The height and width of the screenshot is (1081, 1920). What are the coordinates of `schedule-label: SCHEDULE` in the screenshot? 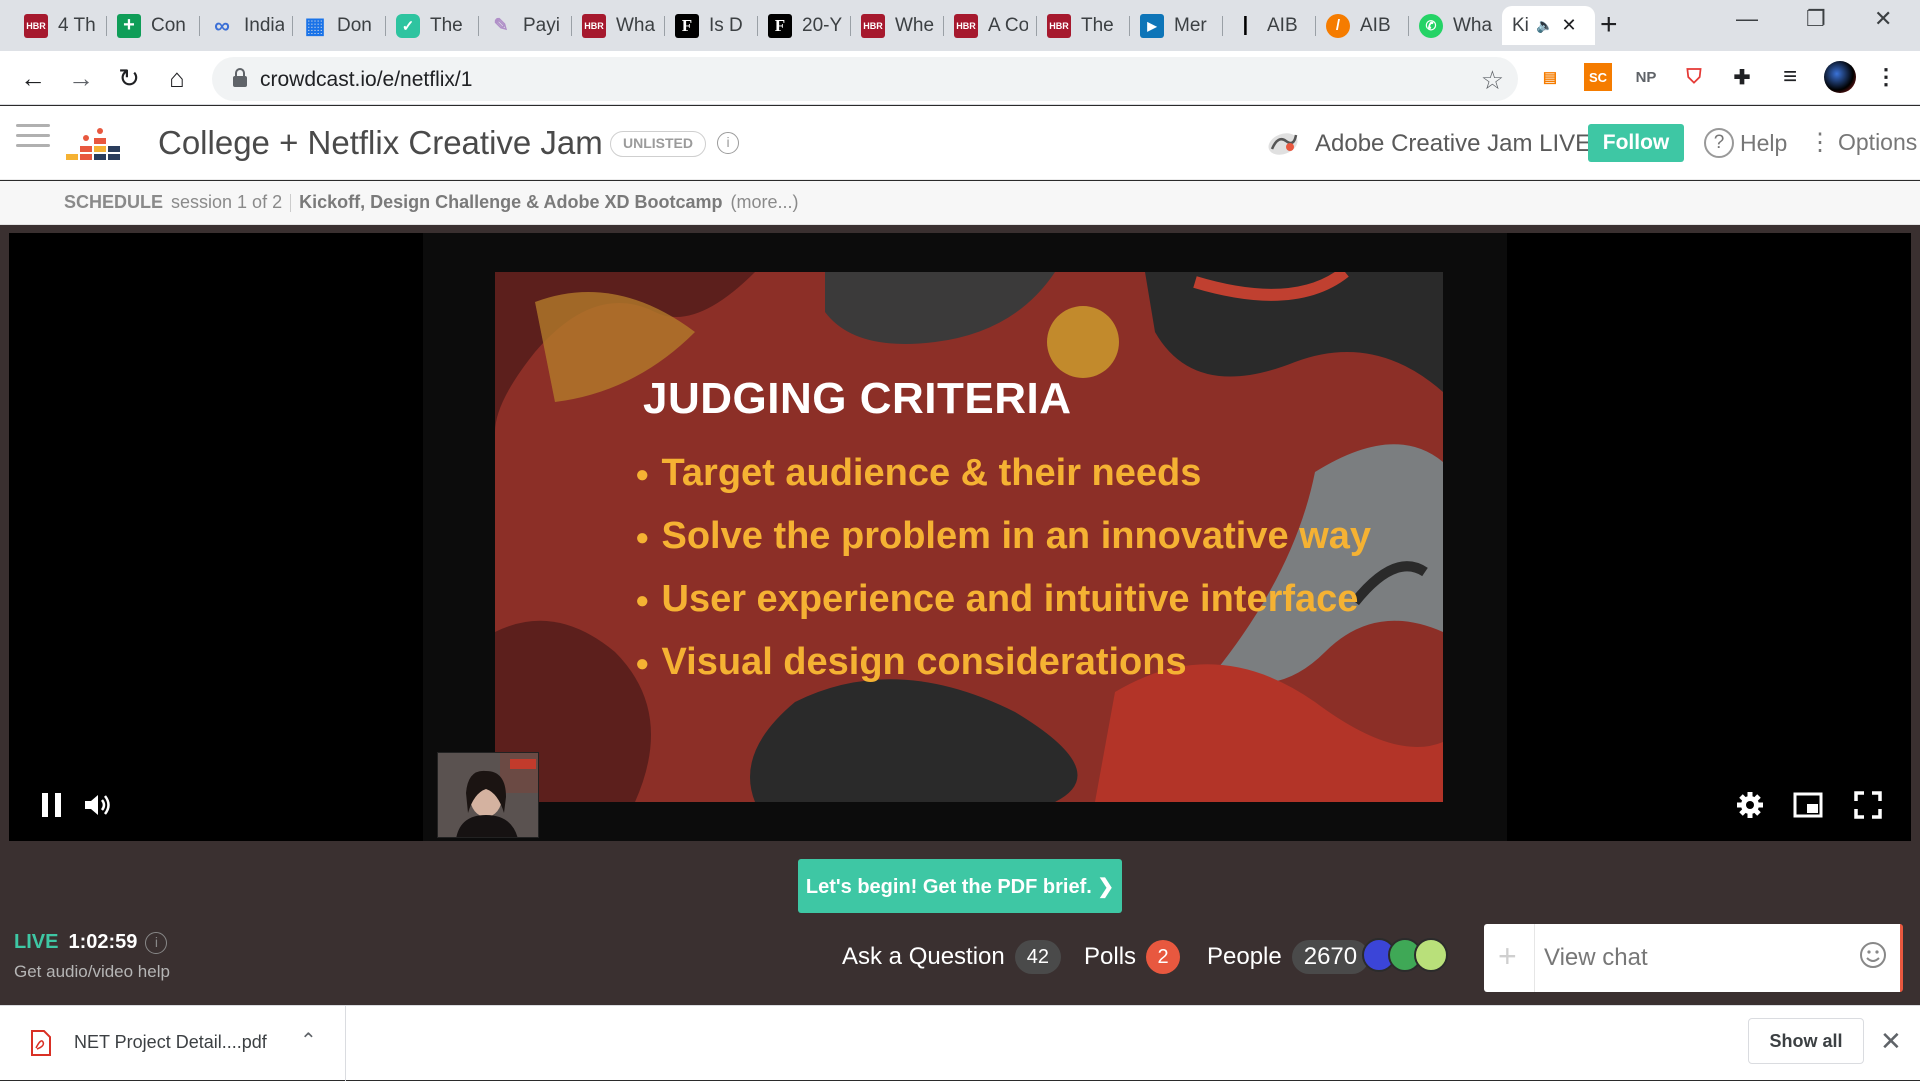 It's located at (114, 202).